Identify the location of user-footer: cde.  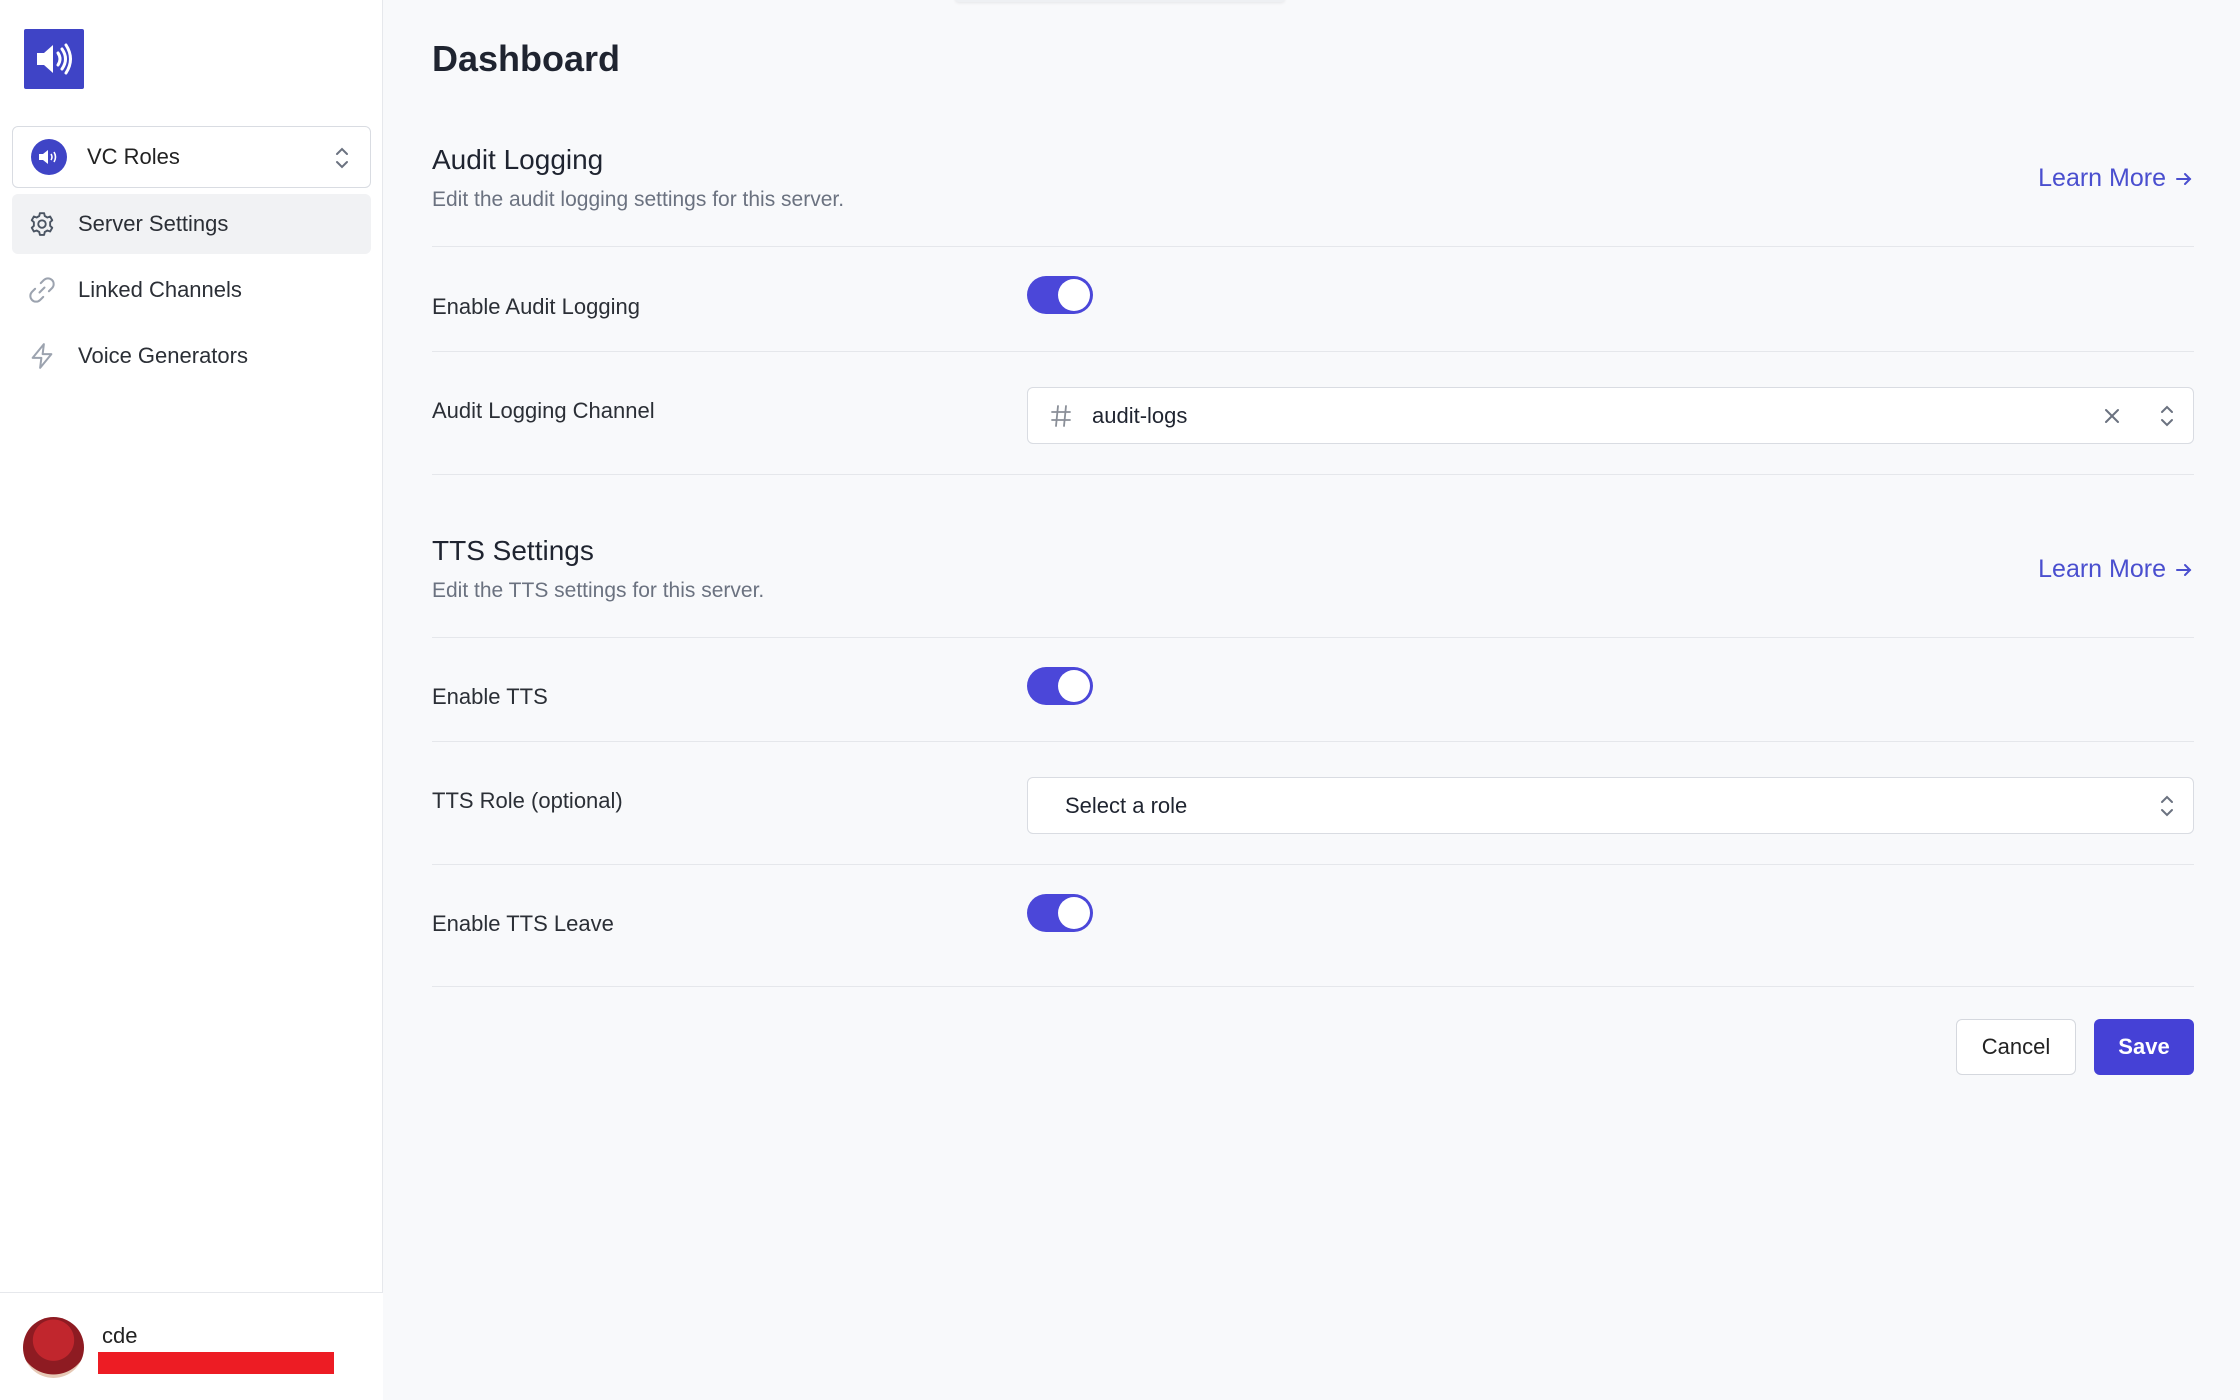
(191, 1346).